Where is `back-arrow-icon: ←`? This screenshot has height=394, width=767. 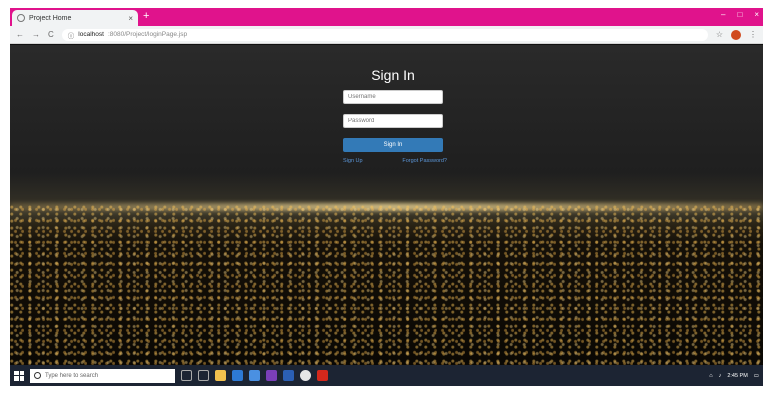
back-arrow-icon: ← is located at coordinates (20, 34).